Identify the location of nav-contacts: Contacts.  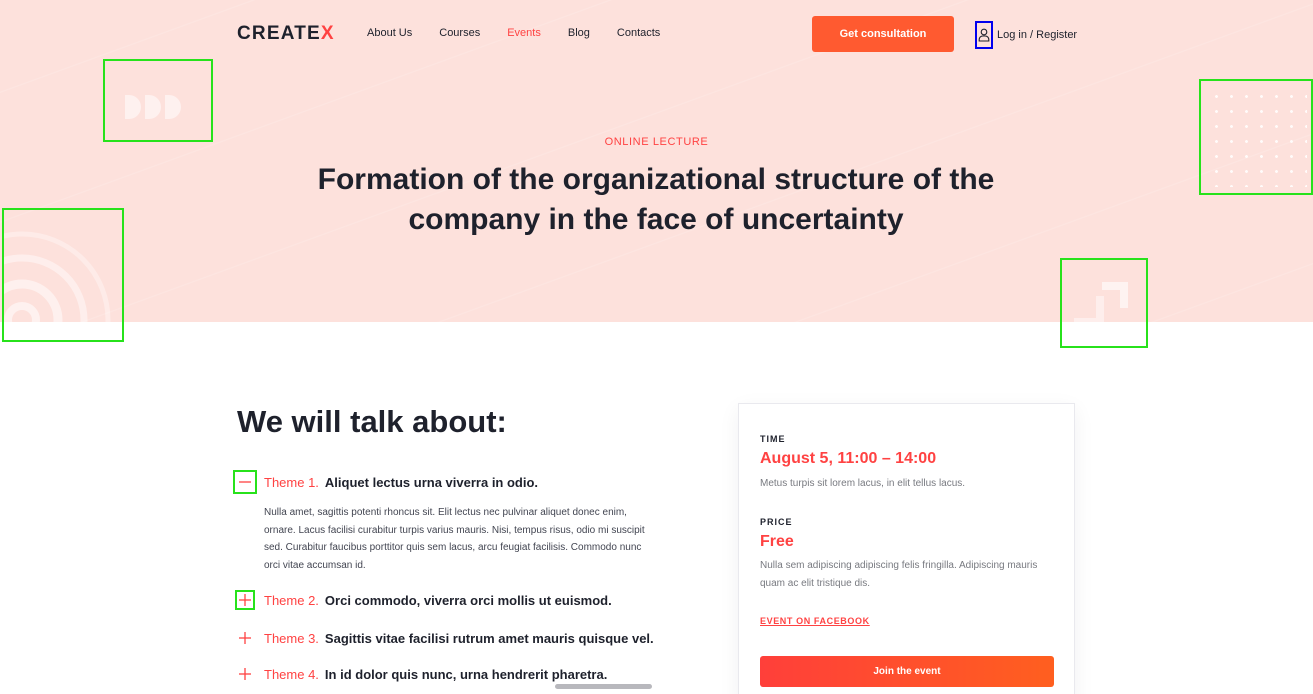
(638, 33).